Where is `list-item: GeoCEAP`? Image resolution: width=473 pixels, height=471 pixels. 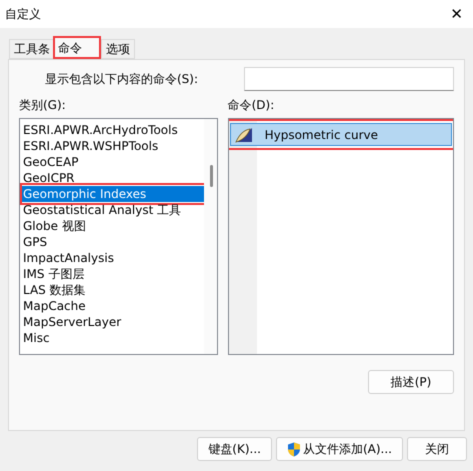 list-item: GeoCEAP is located at coordinates (112, 162).